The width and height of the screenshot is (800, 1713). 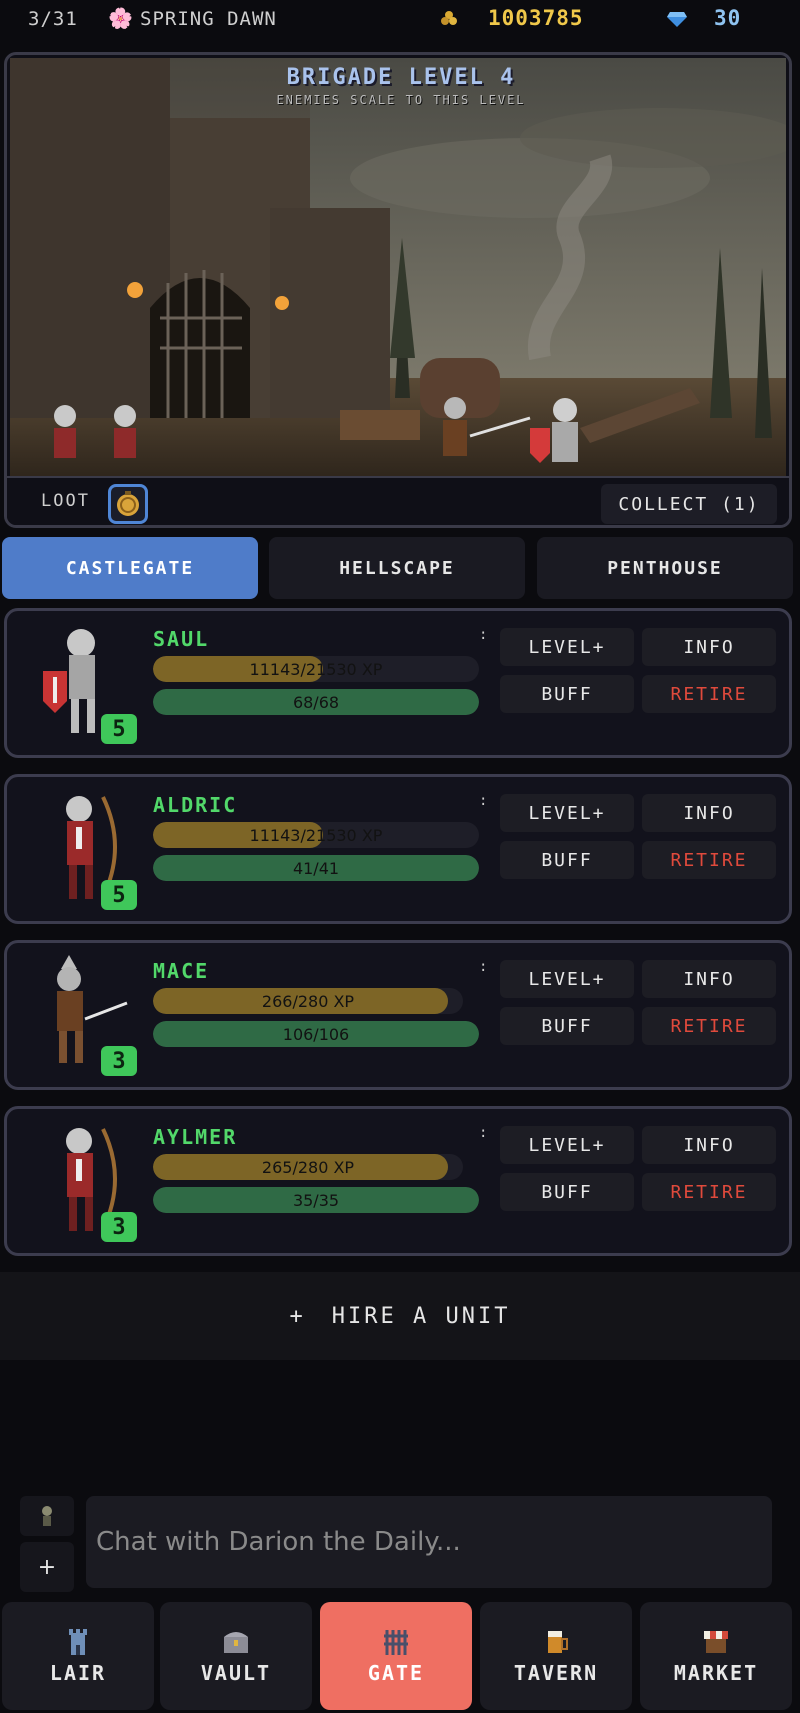 What do you see at coordinates (677, 19) in the screenshot?
I see `gem-icon` at bounding box center [677, 19].